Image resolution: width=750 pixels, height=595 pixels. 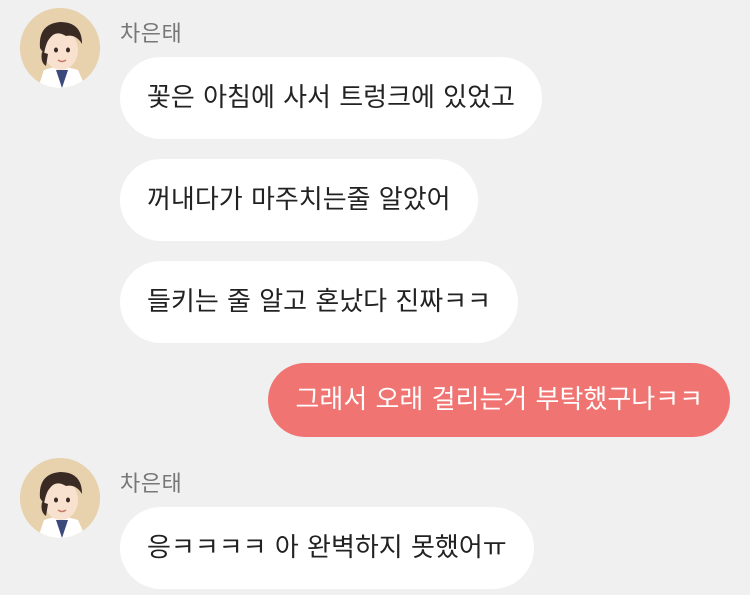 I want to click on my-message-bubble: 그래서 오래 걸리는거 부탁했구나ㅋㅋ, so click(x=499, y=400).